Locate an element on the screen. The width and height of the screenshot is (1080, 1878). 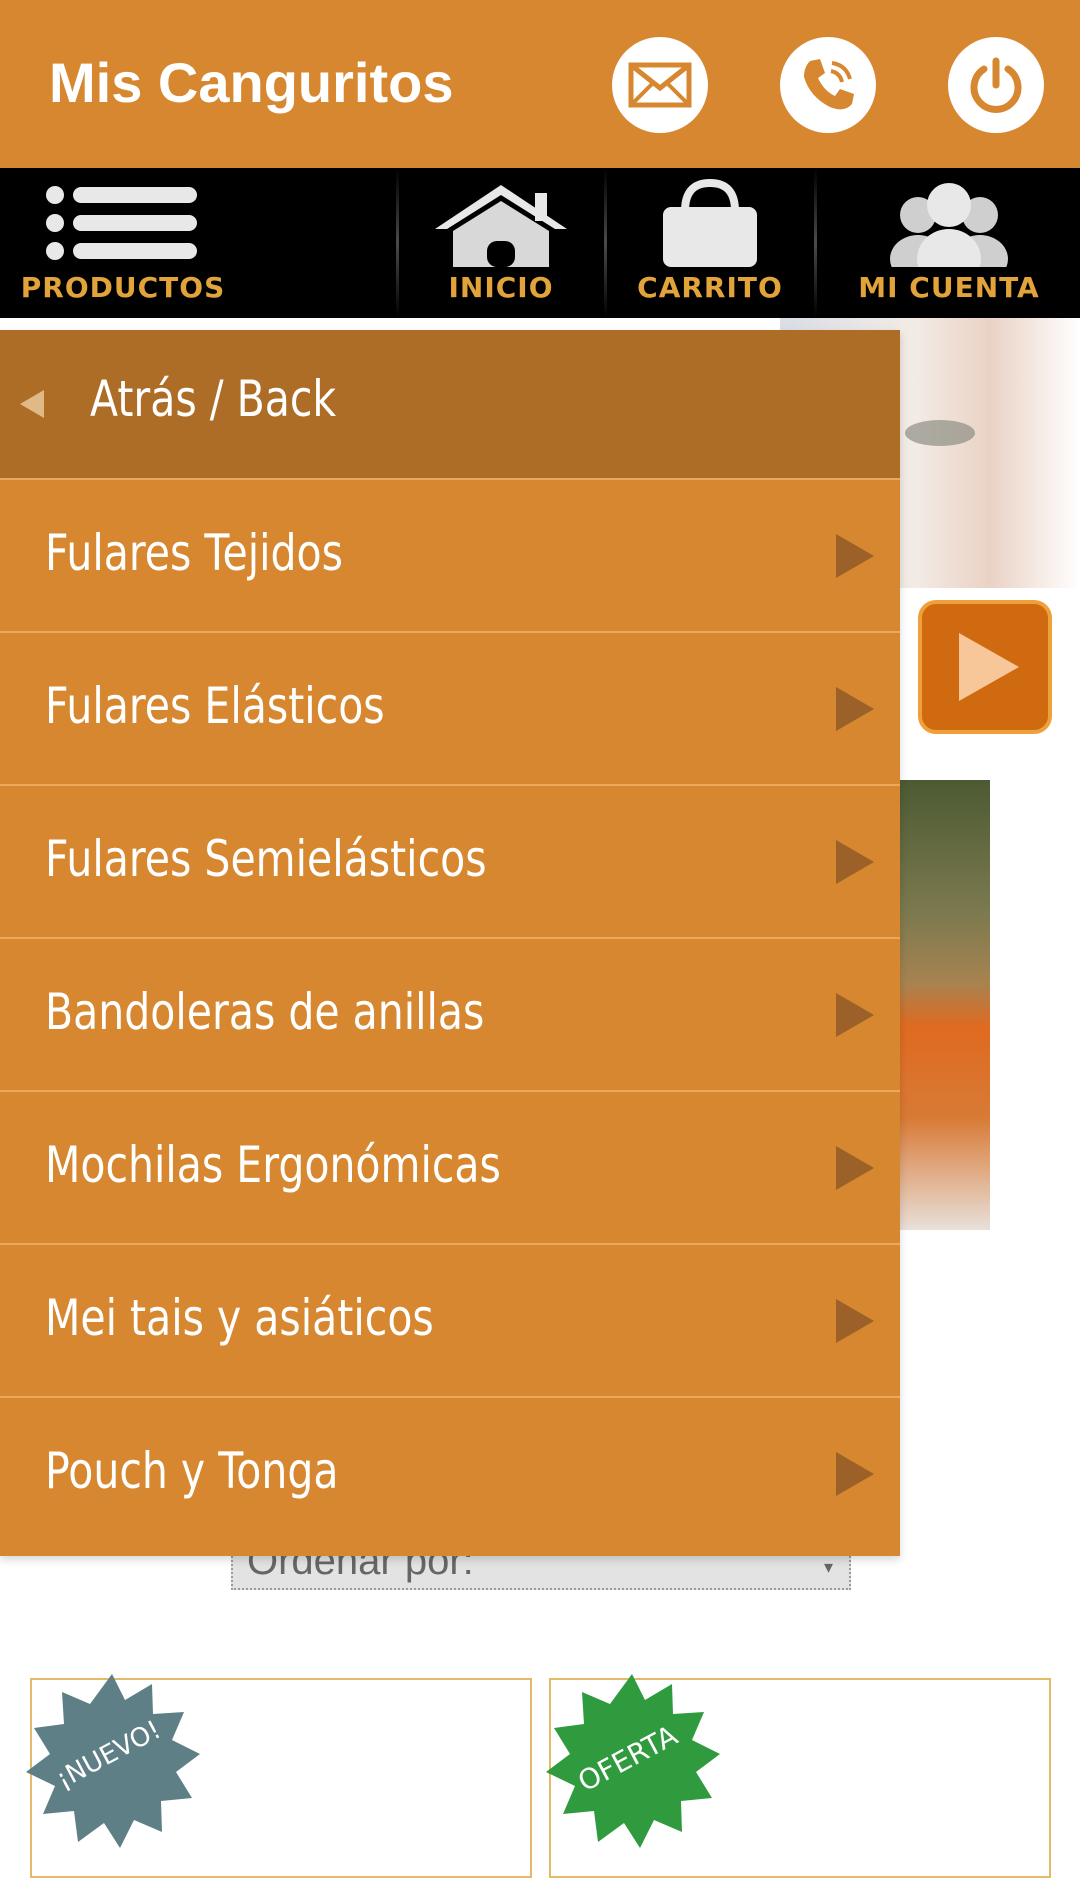
main-nav: PRODUCTOS INICIO CARRITO MI CUENTA is located at coordinates (540, 243).